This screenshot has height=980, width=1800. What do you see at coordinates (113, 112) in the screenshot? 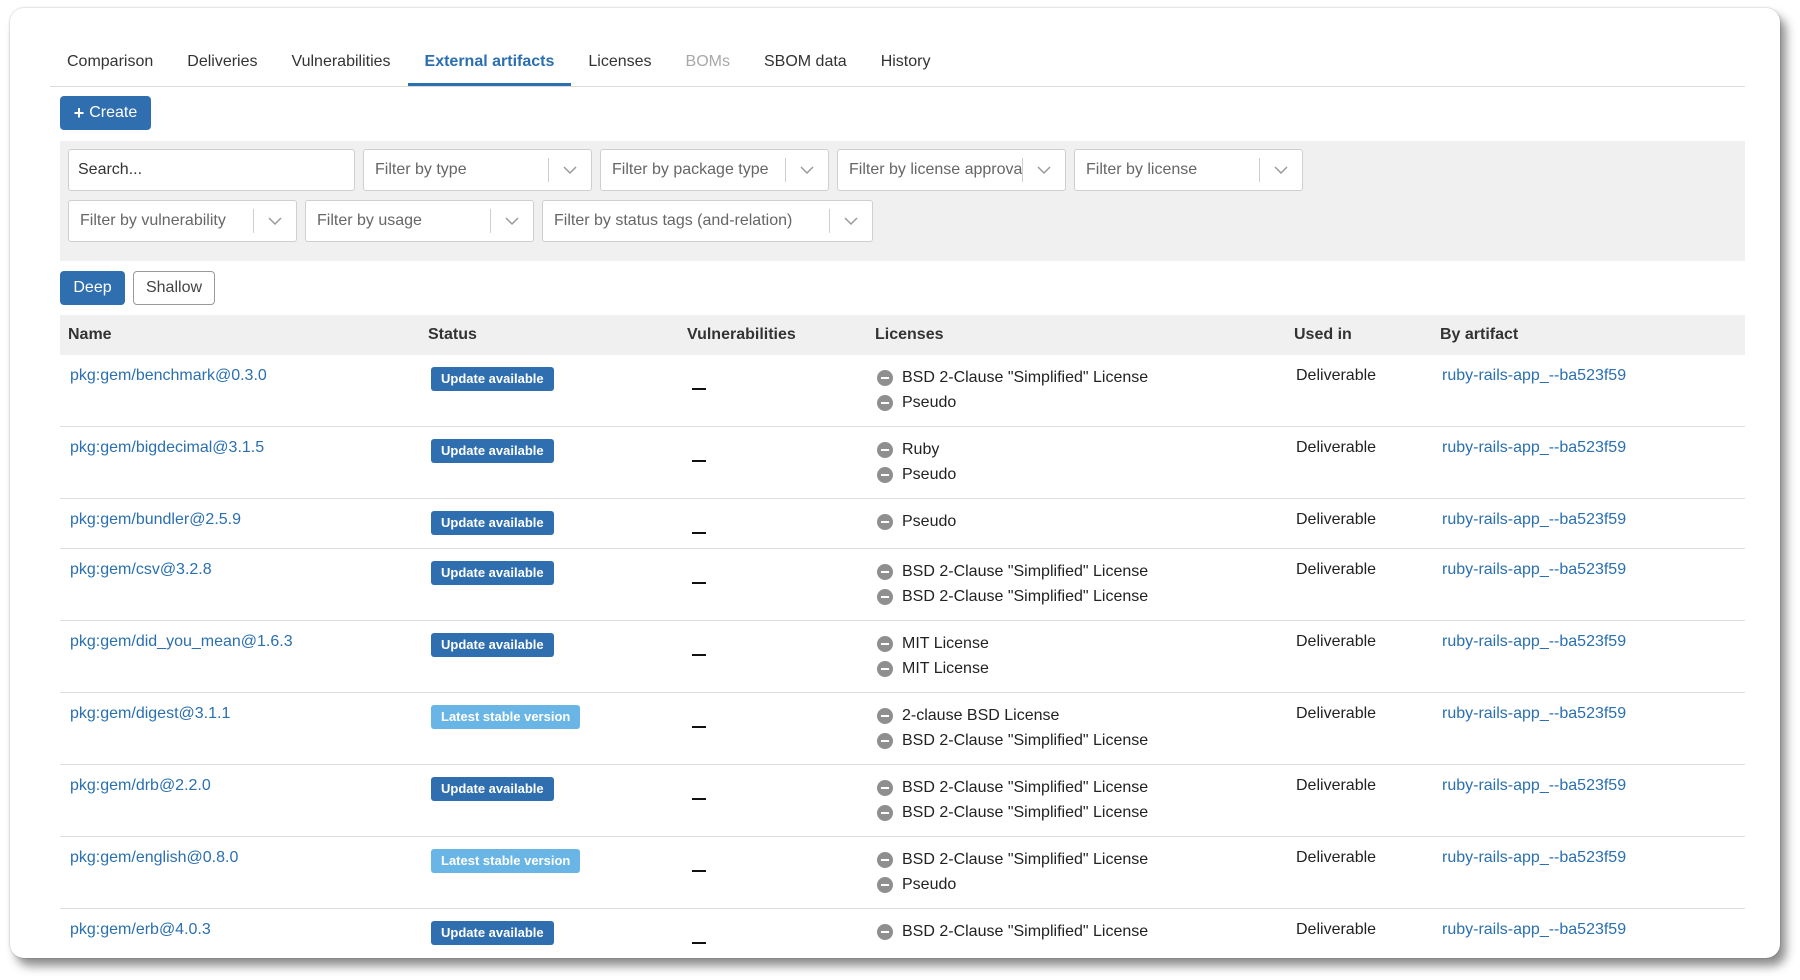
I see `create-label: Create` at bounding box center [113, 112].